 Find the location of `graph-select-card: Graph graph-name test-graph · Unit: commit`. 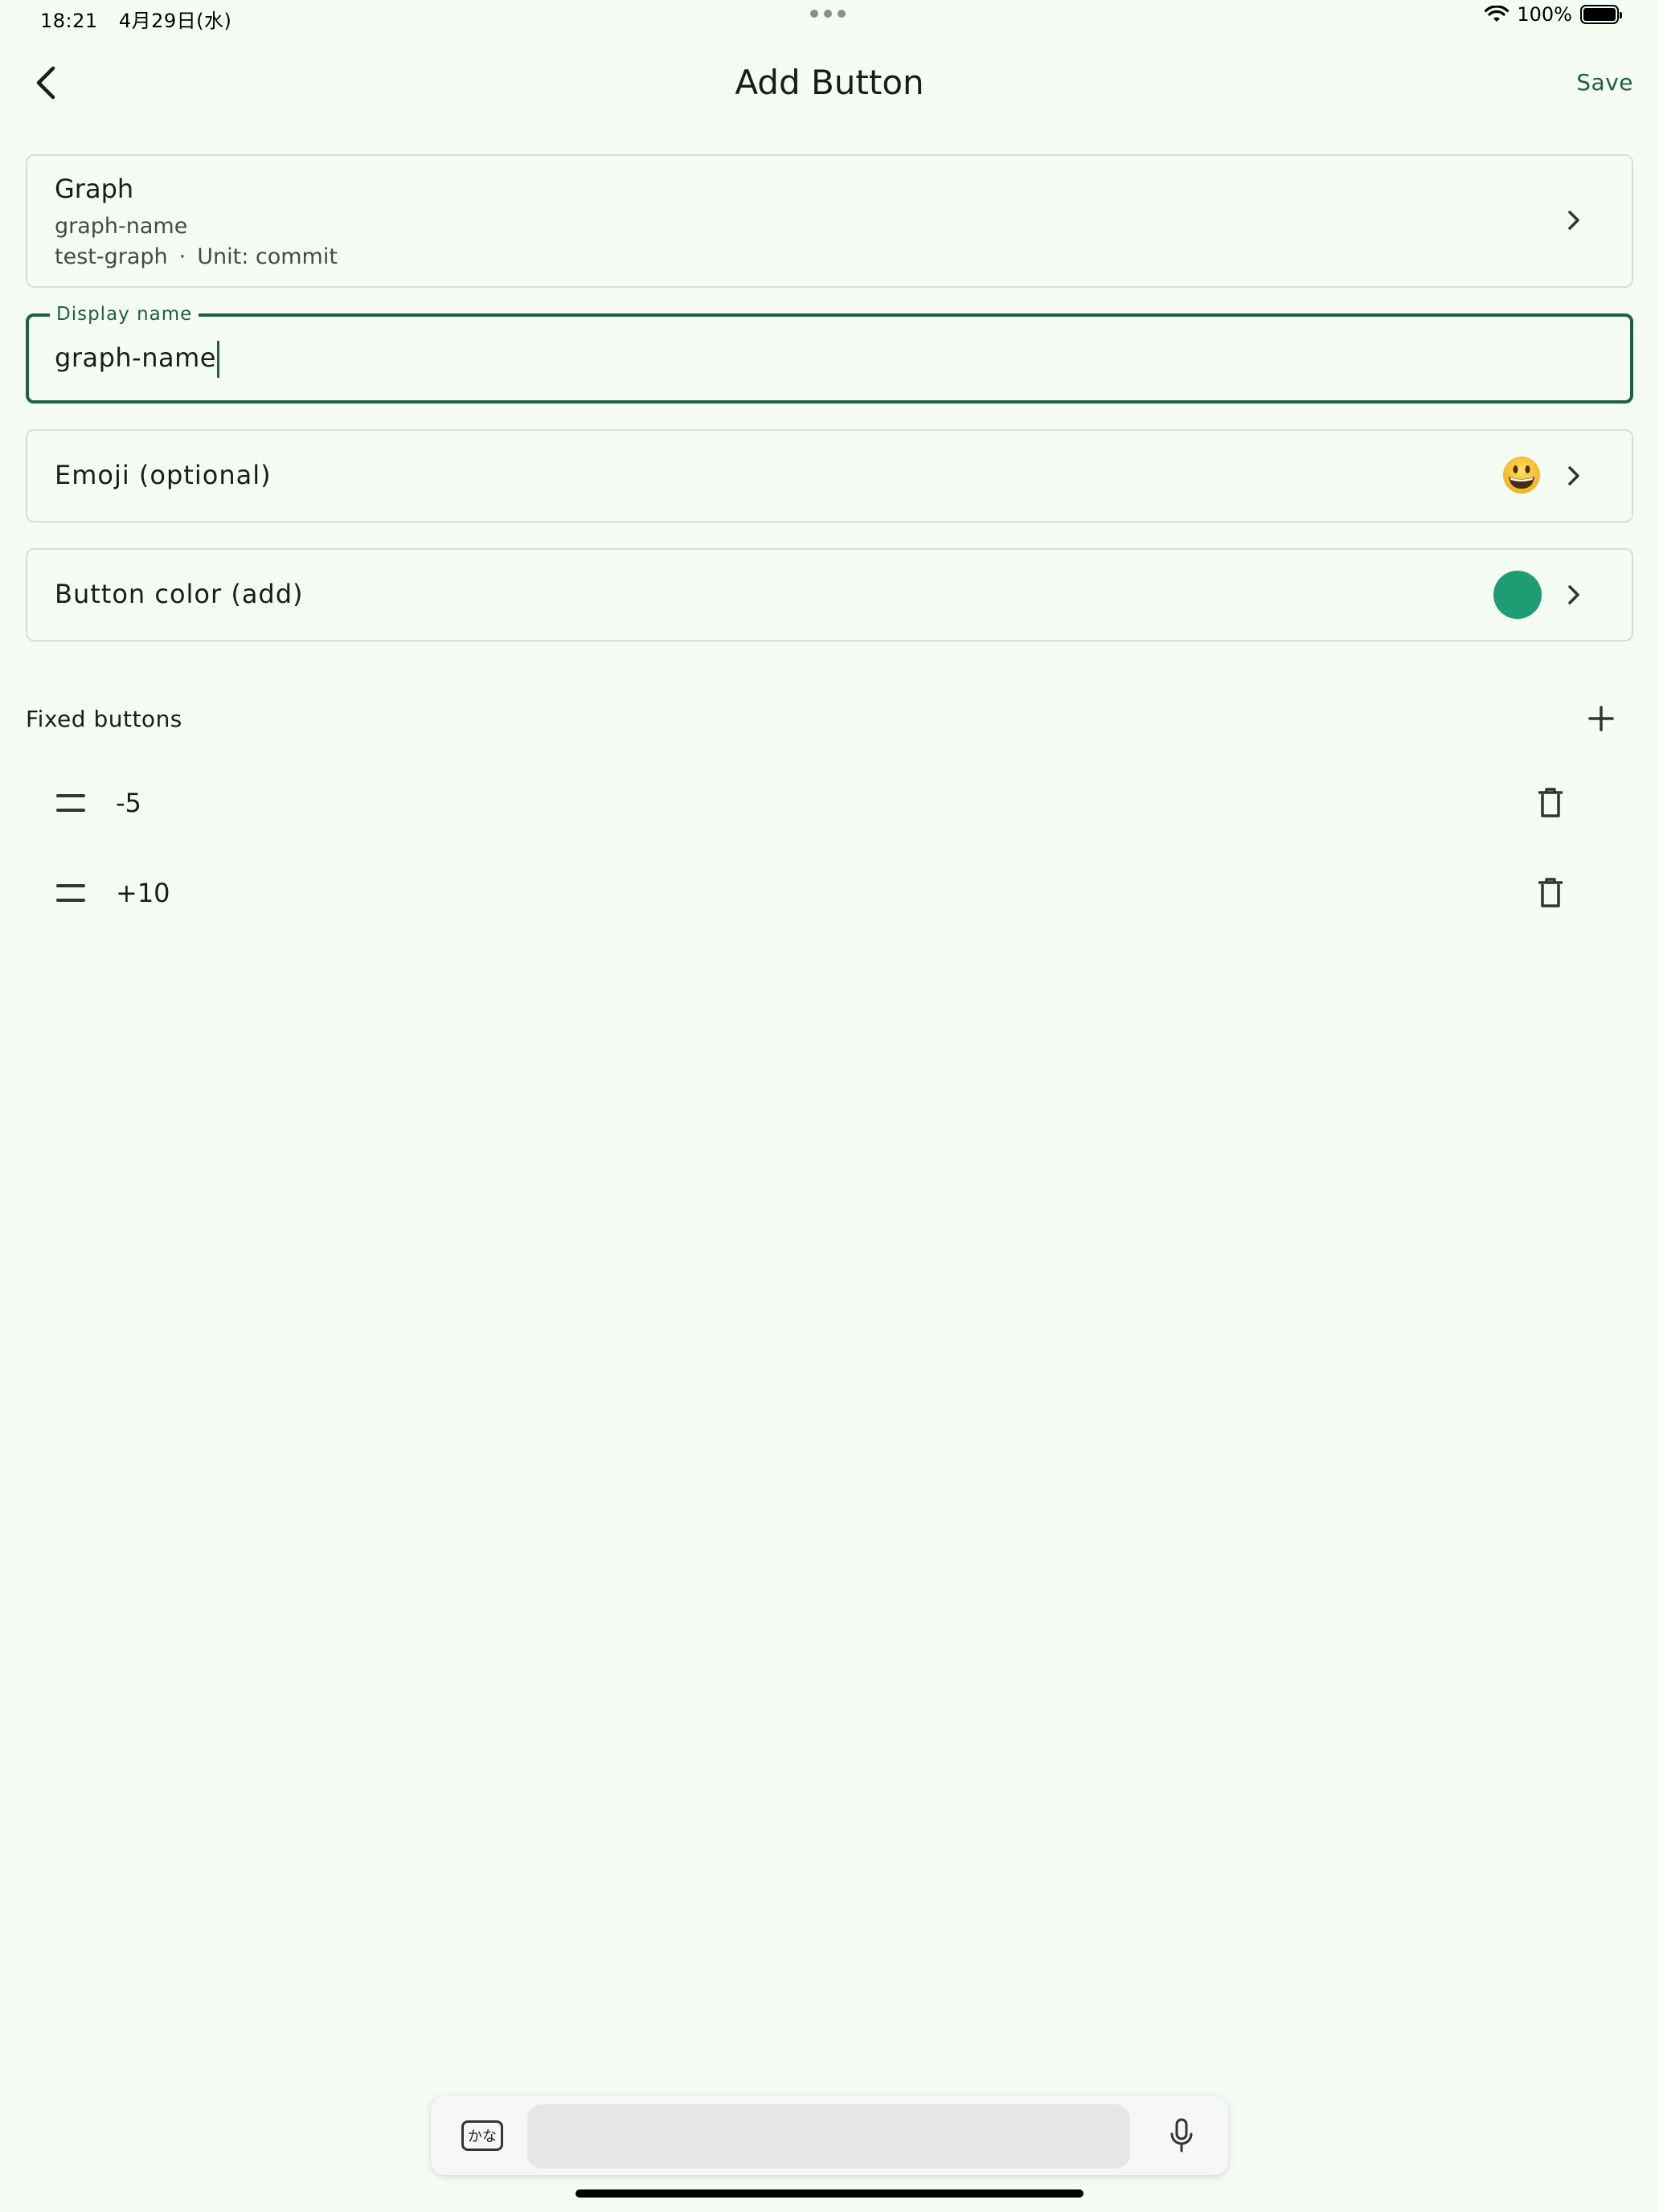

graph-select-card: Graph graph-name test-graph · Unit: commit is located at coordinates (829, 221).